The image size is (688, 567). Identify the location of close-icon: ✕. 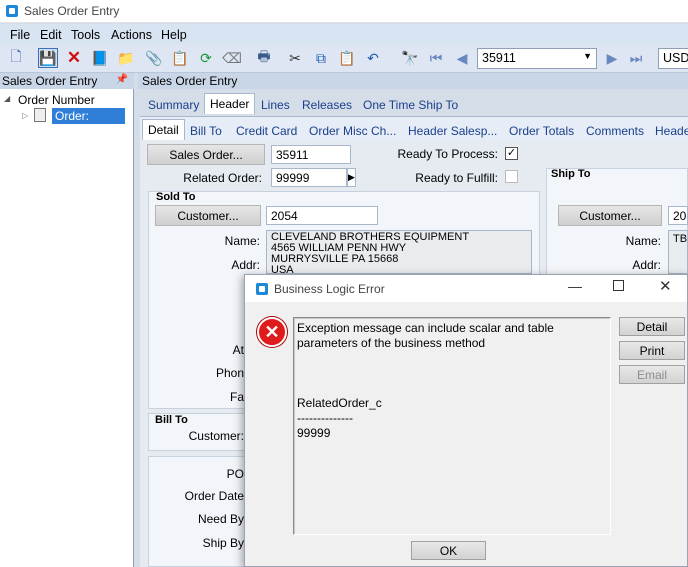
(665, 286).